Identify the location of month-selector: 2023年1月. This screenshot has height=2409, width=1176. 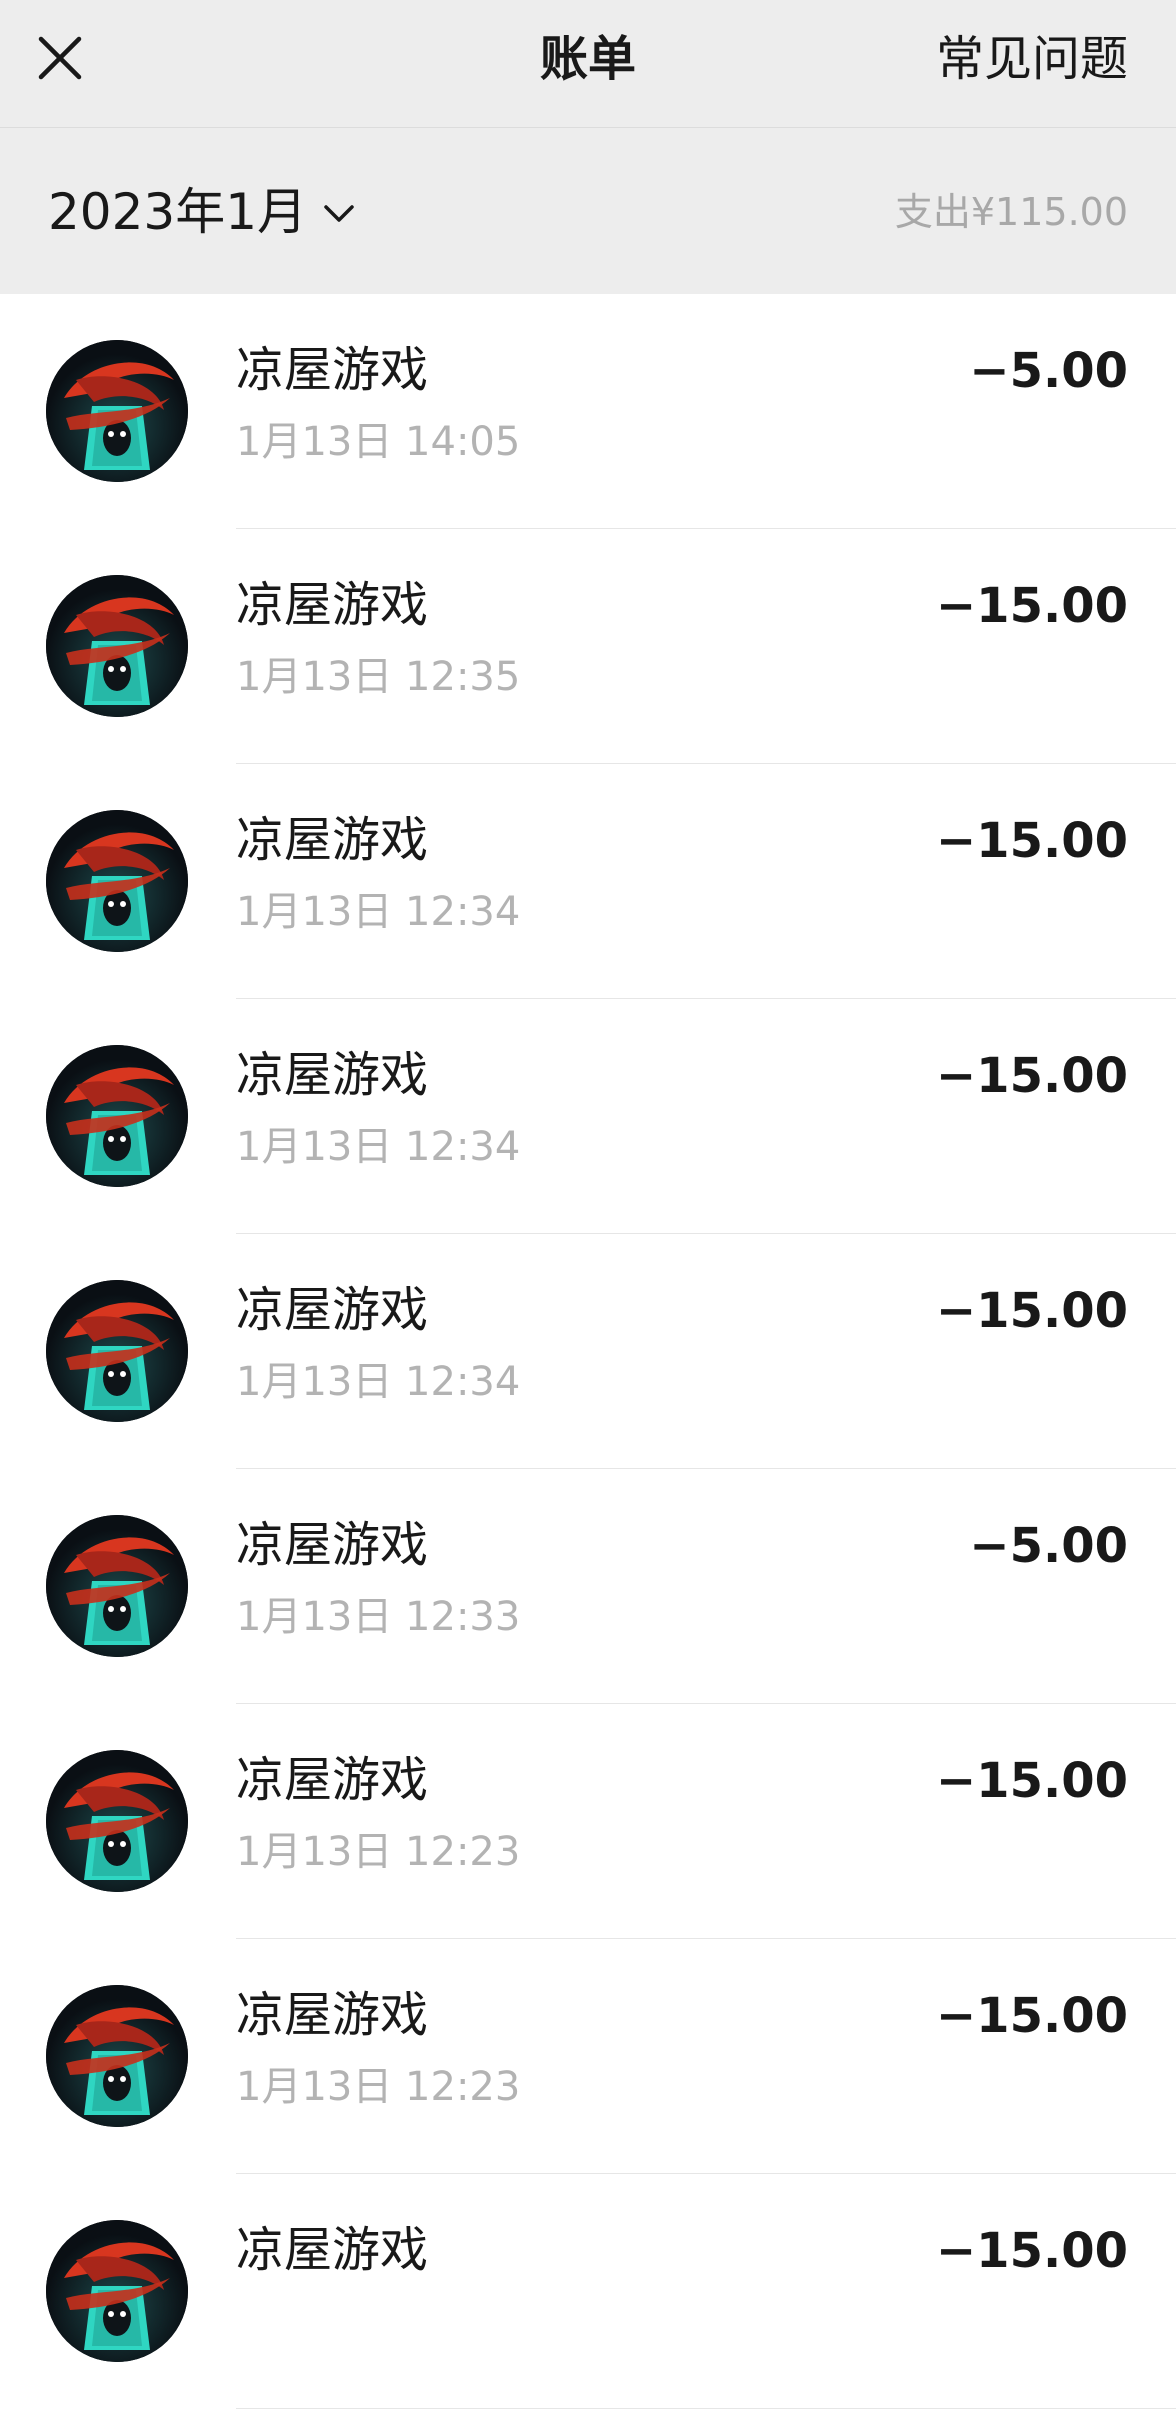
(201, 212).